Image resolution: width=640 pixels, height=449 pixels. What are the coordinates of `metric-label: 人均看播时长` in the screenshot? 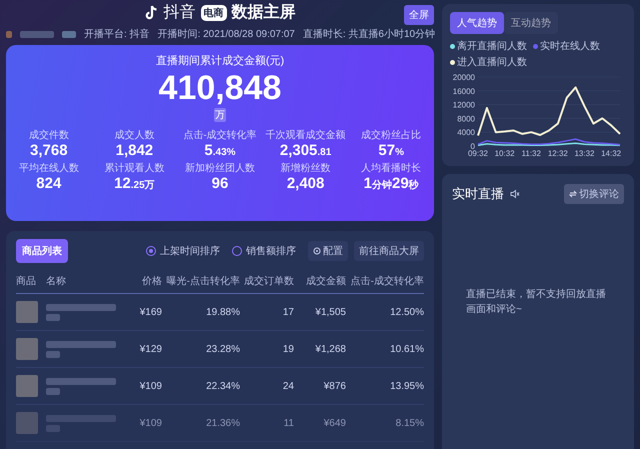 It's located at (391, 168).